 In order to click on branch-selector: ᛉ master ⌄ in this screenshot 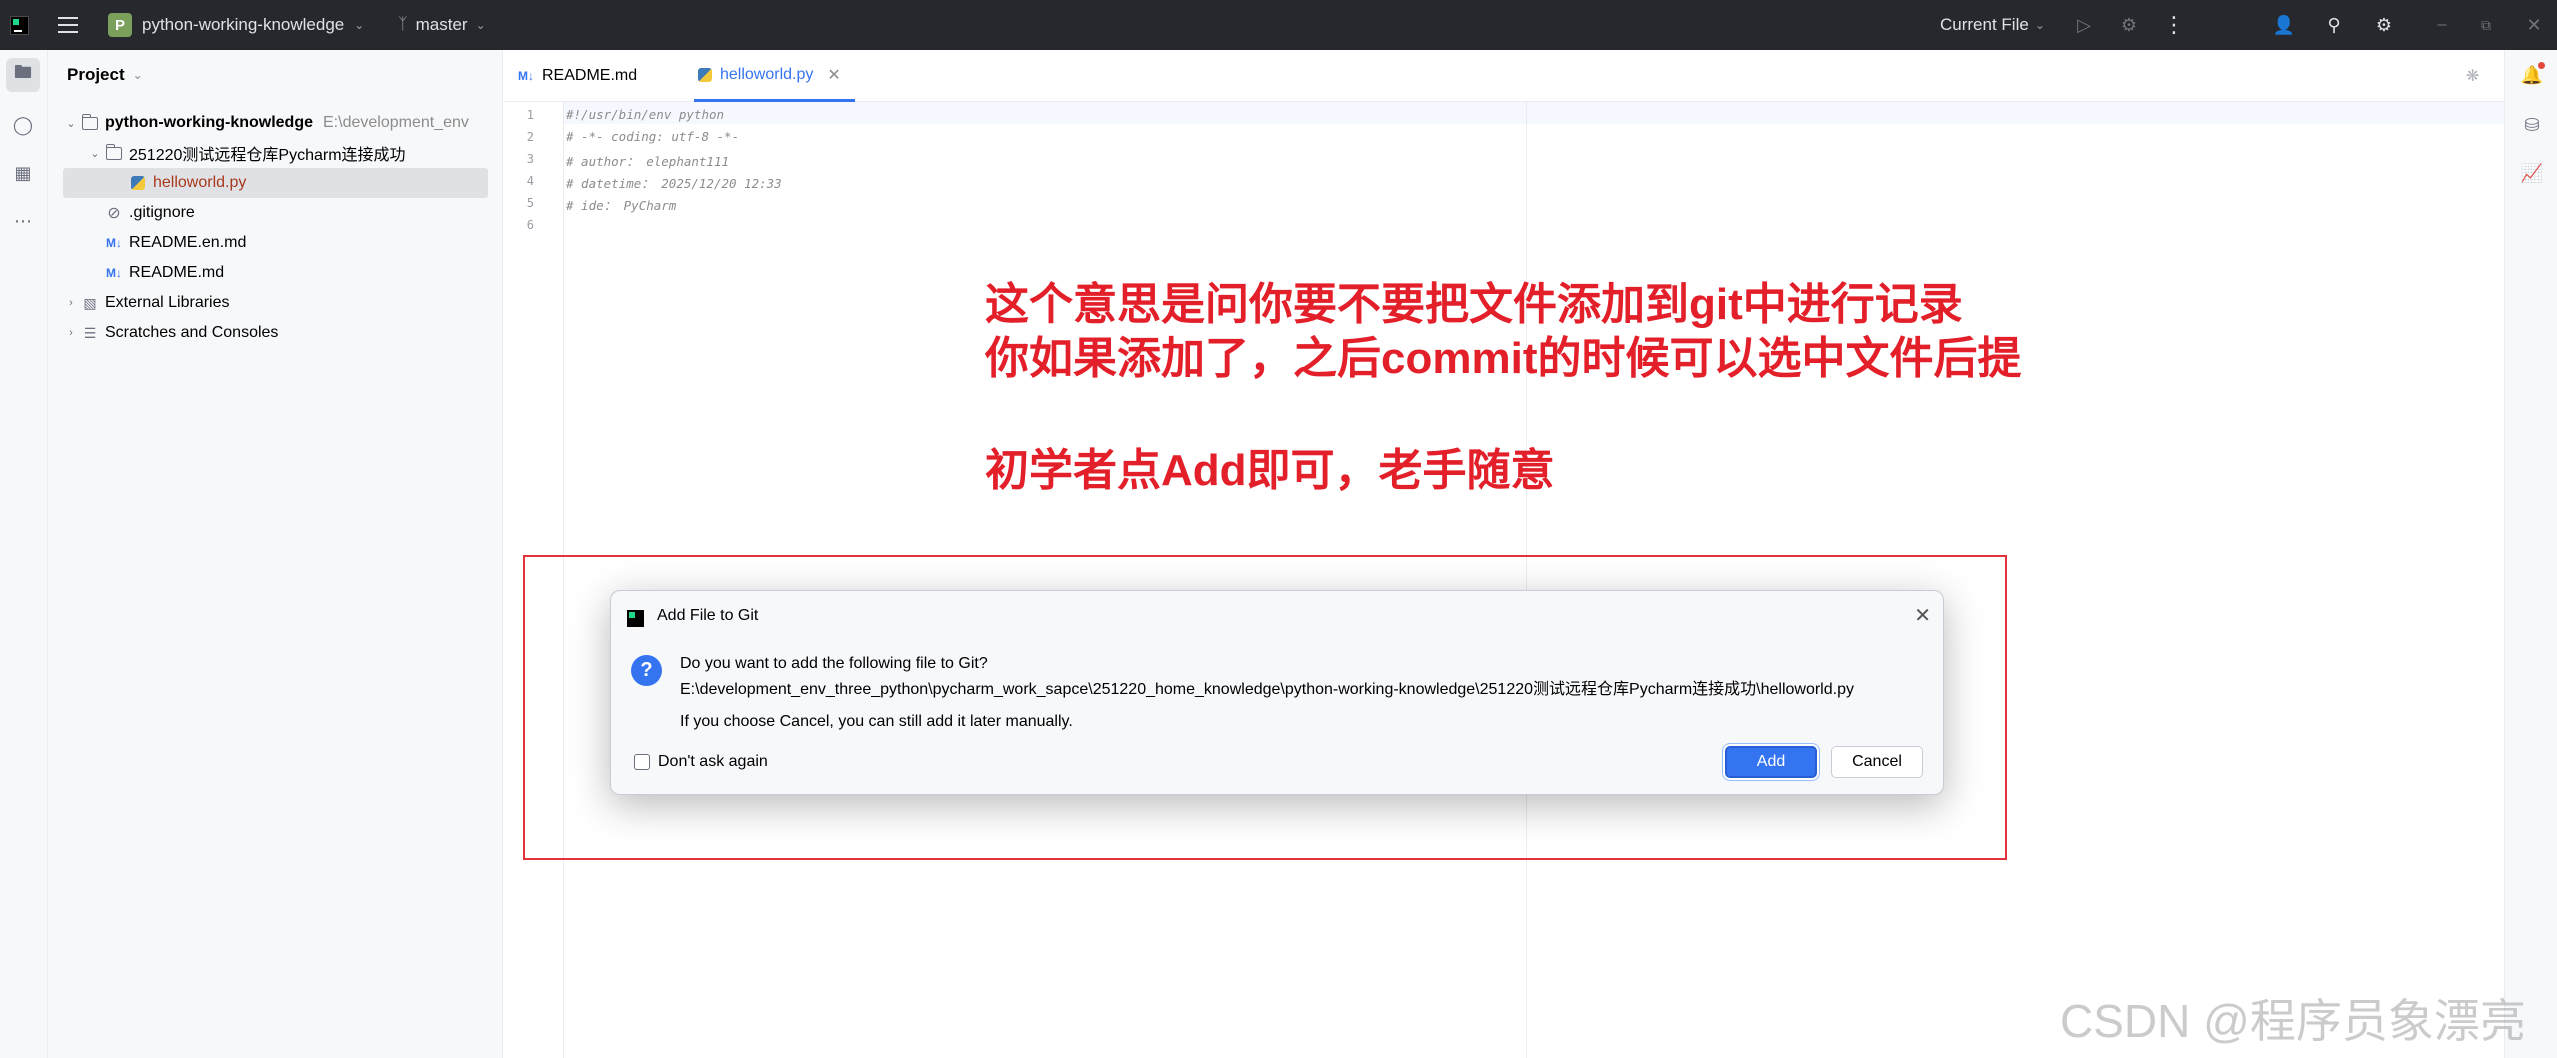, I will do `click(442, 25)`.